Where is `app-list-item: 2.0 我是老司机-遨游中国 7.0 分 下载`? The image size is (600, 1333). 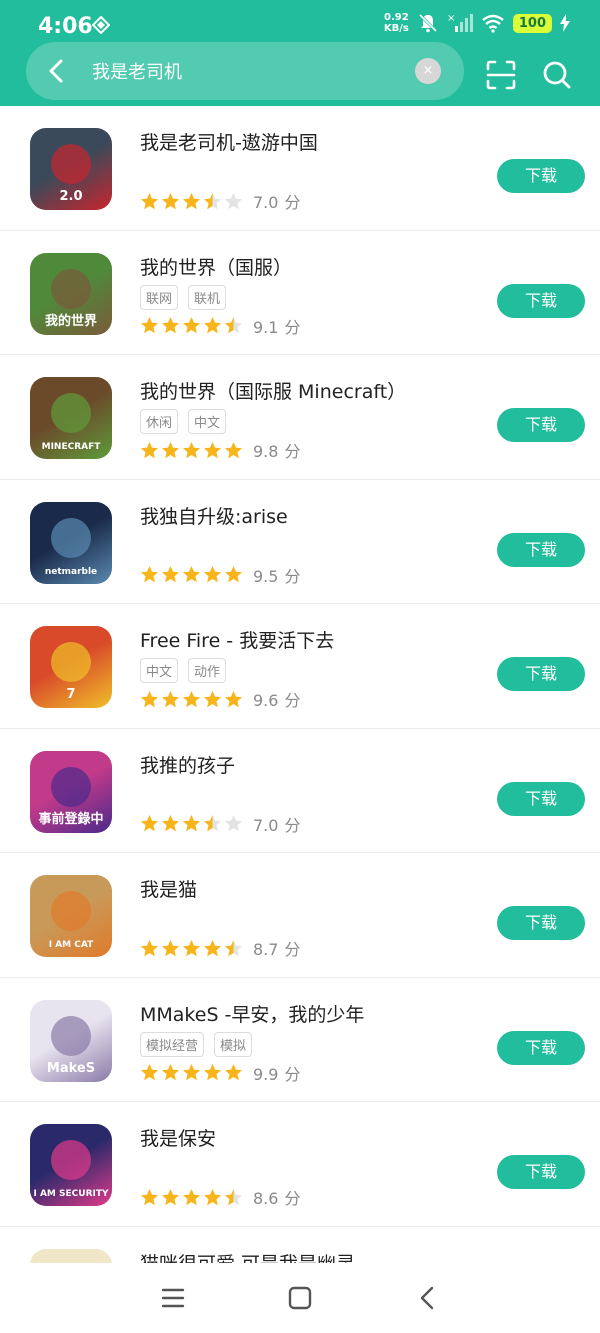
app-list-item: 2.0 我是老司机-遨游中国 7.0 分 下载 is located at coordinates (300, 168).